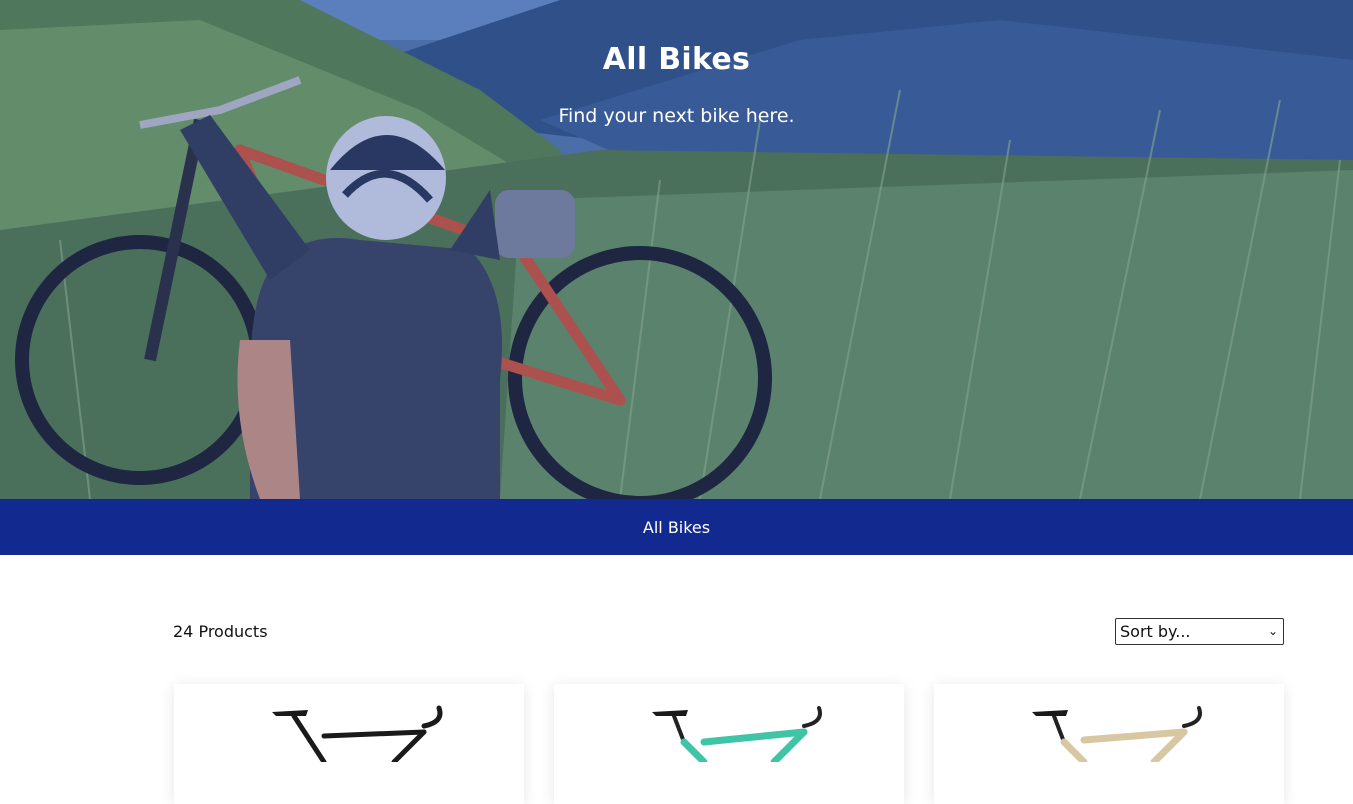  Describe the element at coordinates (1199, 631) in the screenshot. I see `sort-dropdown: Sort by... ⌄` at that location.